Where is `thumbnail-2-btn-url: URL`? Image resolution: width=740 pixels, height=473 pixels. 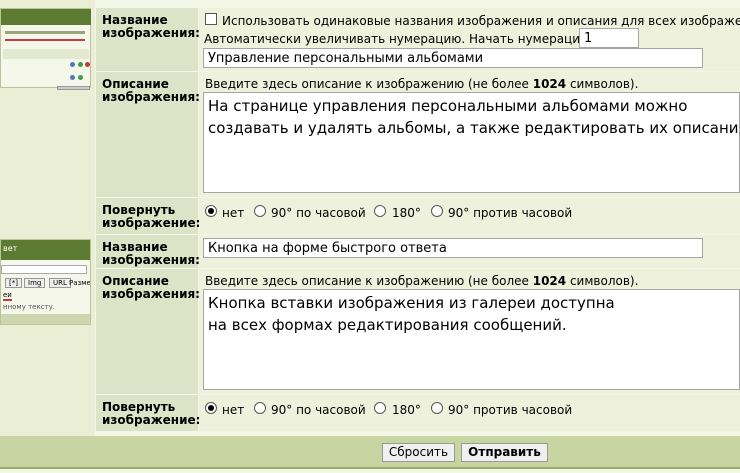
thumbnail-2-btn-url: URL is located at coordinates (60, 283).